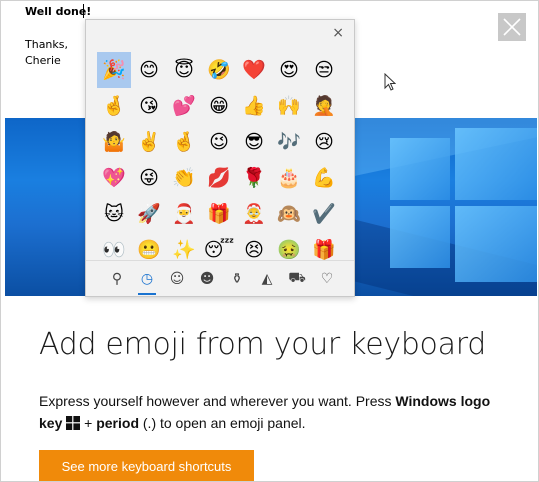 Image resolution: width=539 pixels, height=482 pixels. I want to click on tab-celebration: ⚱, so click(237, 279).